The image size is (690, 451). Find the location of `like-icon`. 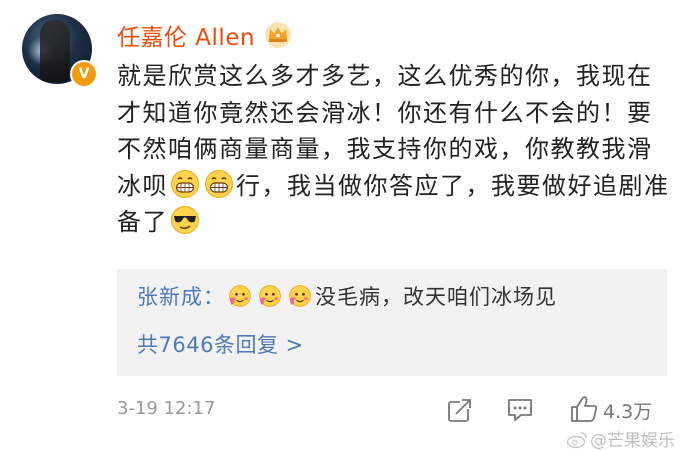

like-icon is located at coordinates (584, 409).